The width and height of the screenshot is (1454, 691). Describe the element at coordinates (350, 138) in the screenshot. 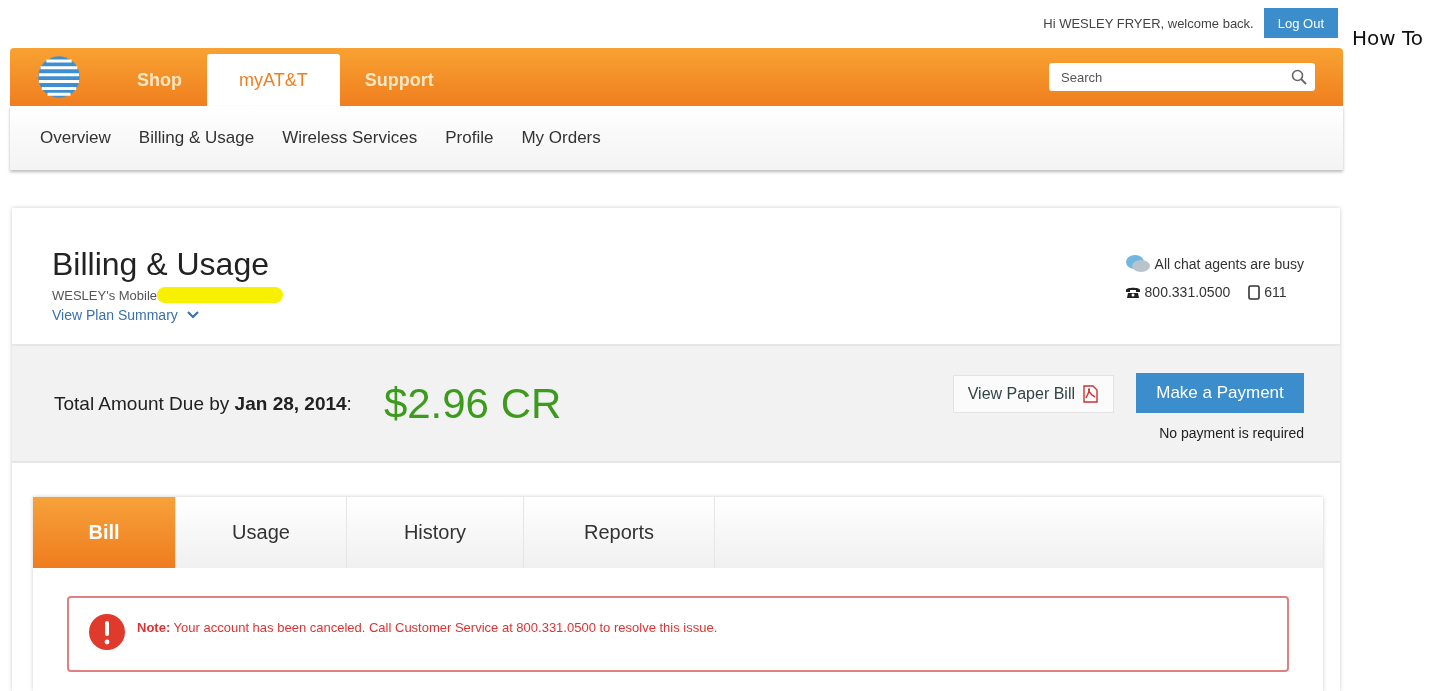

I see `sub-nav-link: Wireless Services` at that location.